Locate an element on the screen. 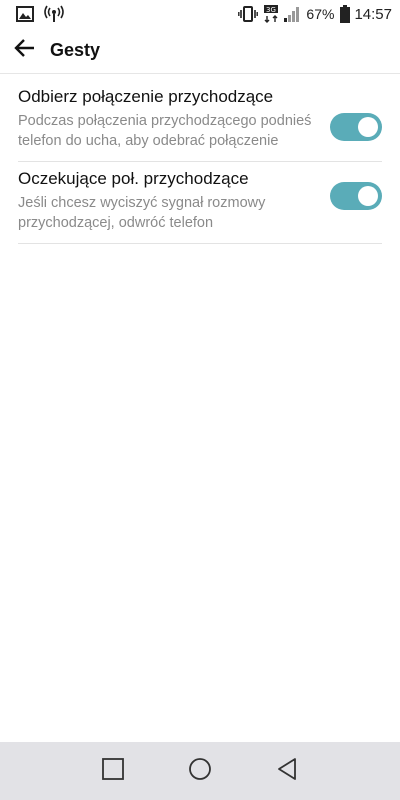  app-bar: Gesty is located at coordinates (200, 51).